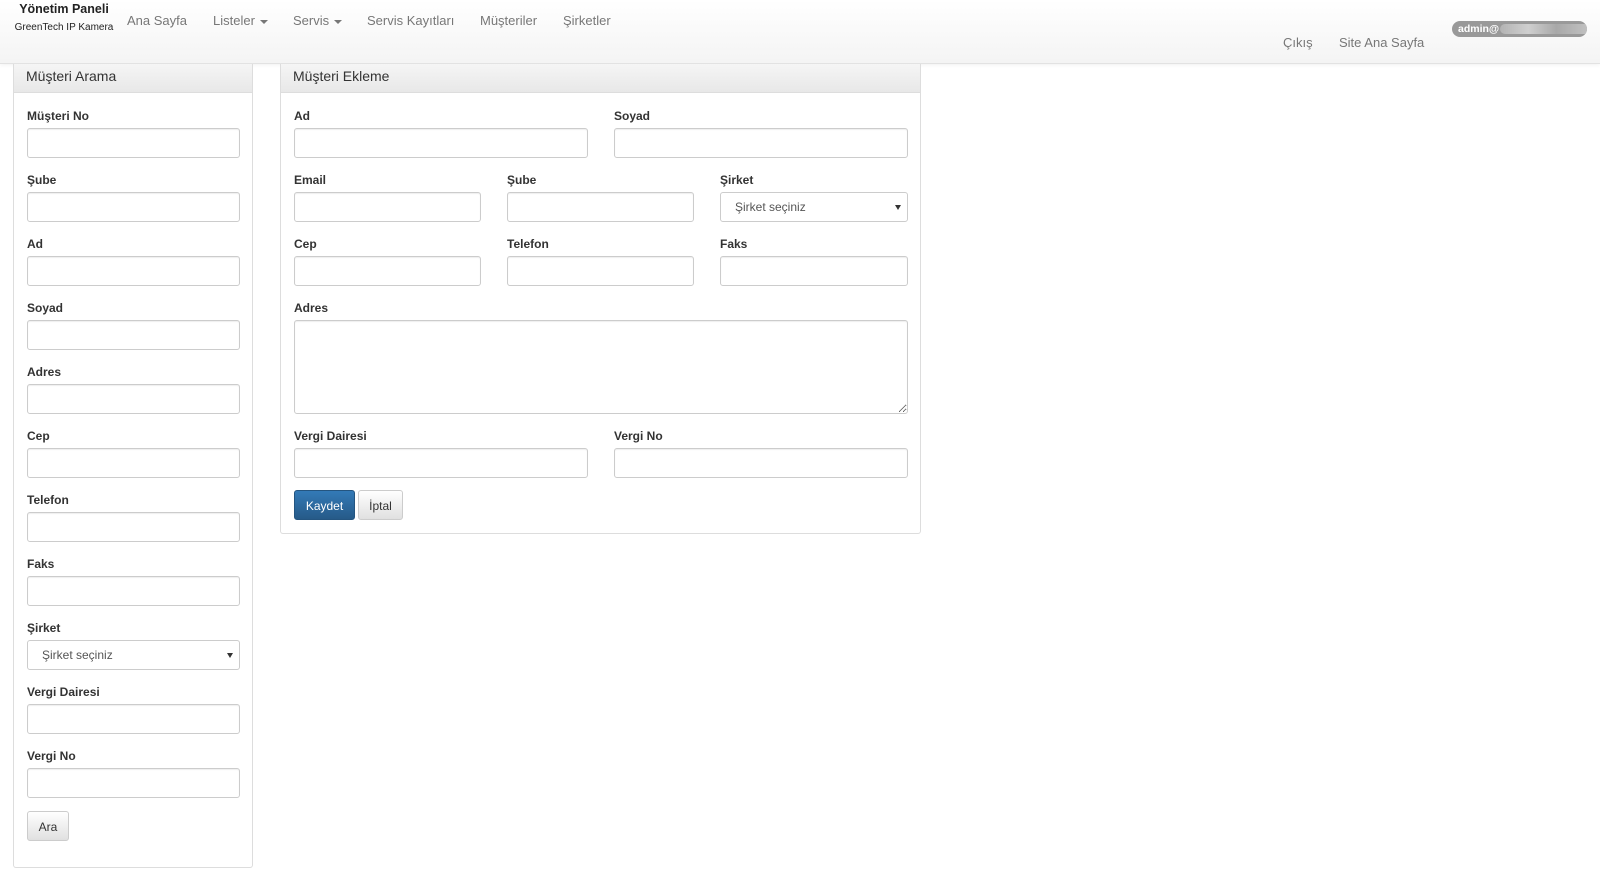  Describe the element at coordinates (441, 463) in the screenshot. I see `add-vergi-dairesi-input` at that location.